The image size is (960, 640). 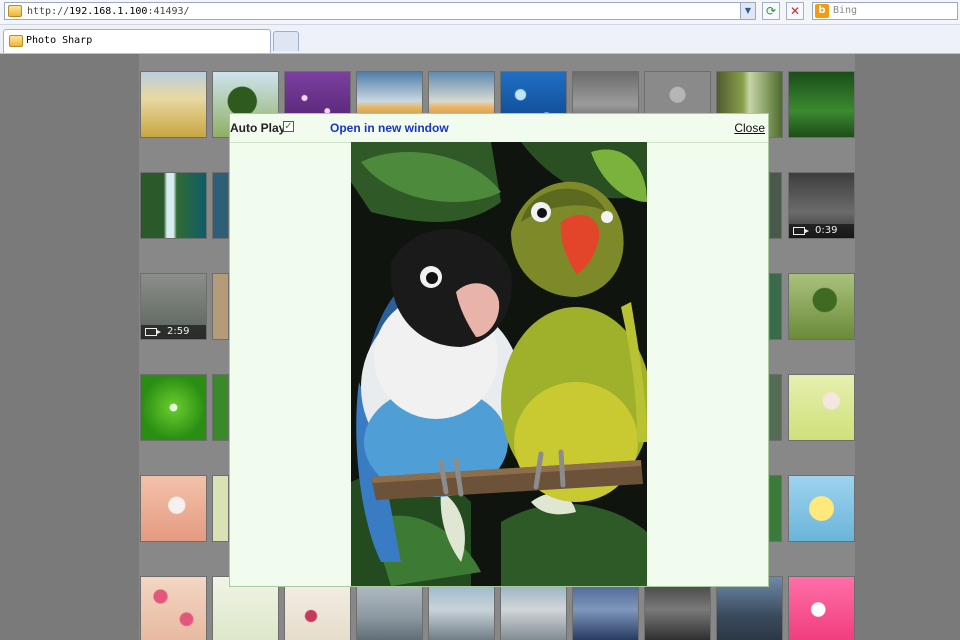 I want to click on tab-photo-sharp: Photo Sharp, so click(x=137, y=41).